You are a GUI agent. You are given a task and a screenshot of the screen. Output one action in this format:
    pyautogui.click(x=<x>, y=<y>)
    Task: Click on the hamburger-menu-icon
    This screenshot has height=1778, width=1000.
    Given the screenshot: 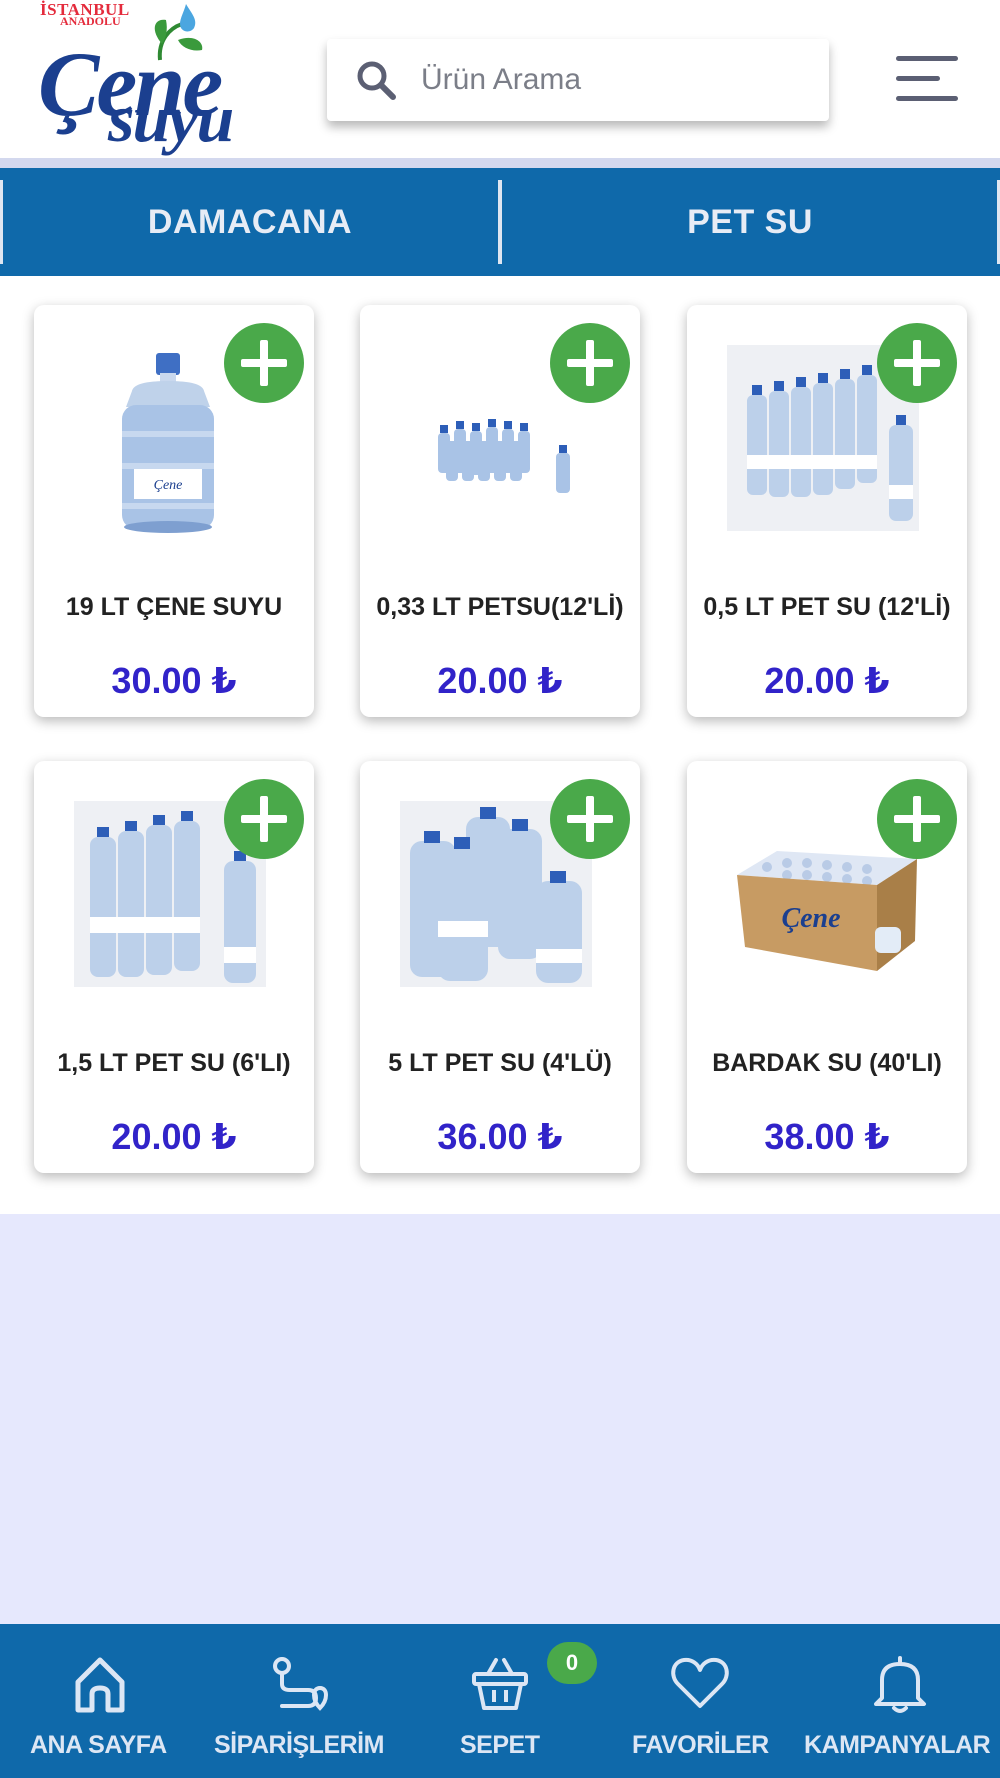 What is the action you would take?
    pyautogui.click(x=927, y=79)
    